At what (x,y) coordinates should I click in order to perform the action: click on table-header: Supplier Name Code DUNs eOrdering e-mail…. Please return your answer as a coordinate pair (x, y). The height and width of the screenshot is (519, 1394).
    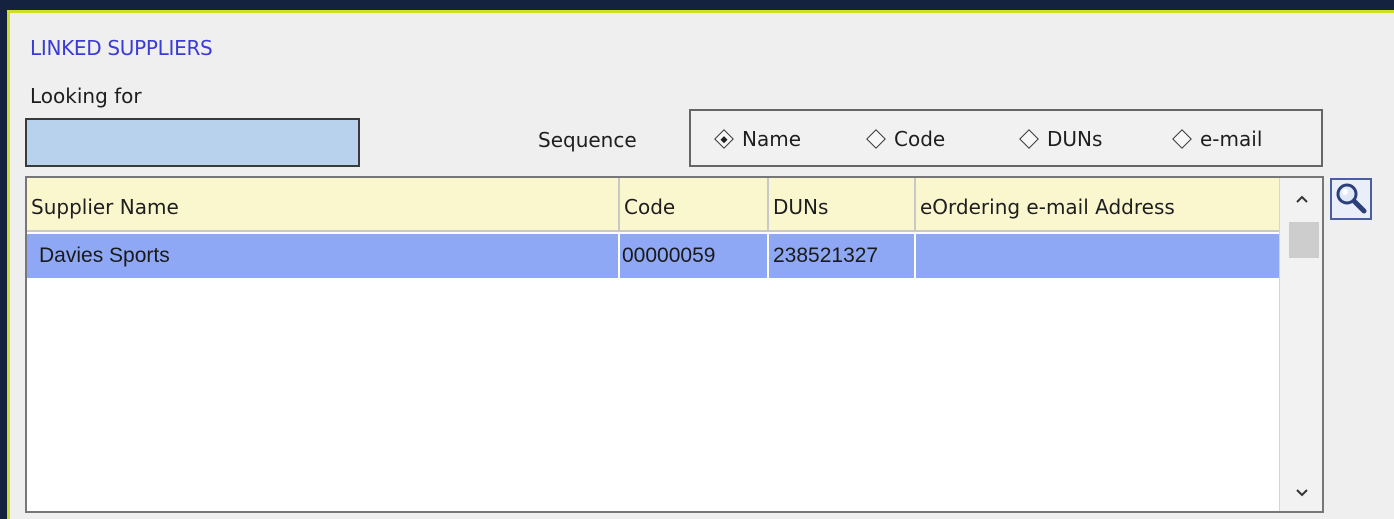
    Looking at the image, I should click on (653, 205).